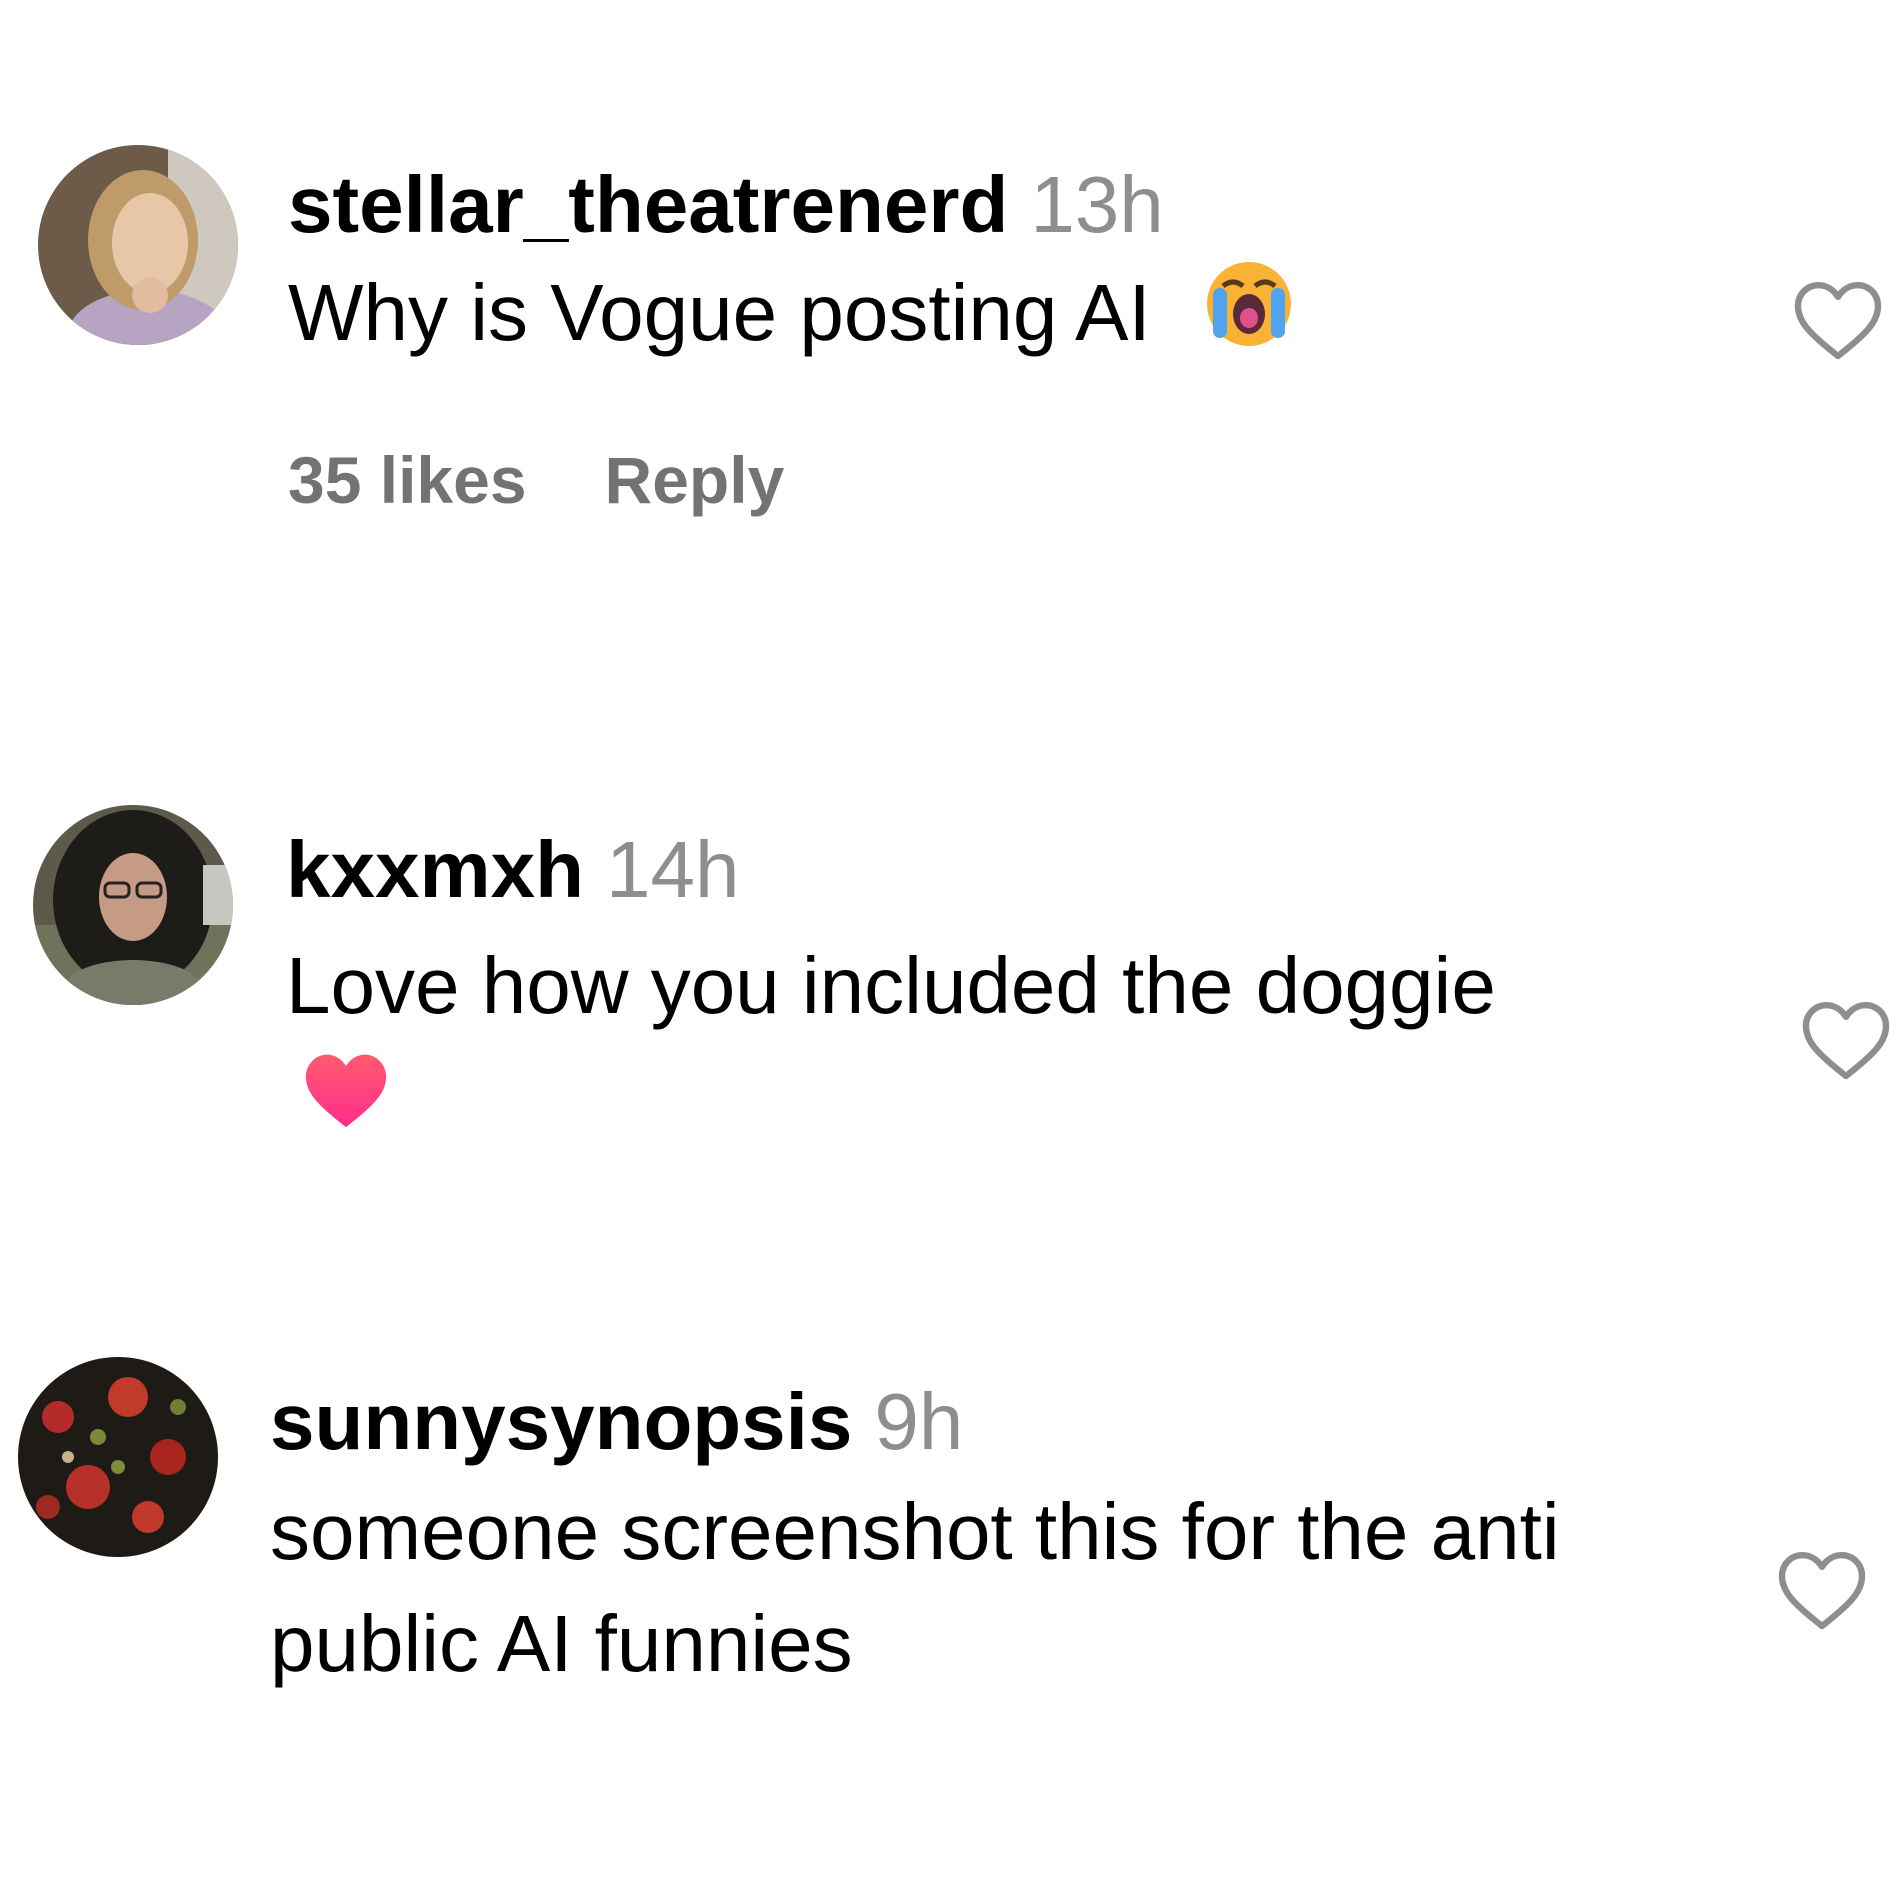 Image resolution: width=1900 pixels, height=1900 pixels. What do you see at coordinates (435, 869) in the screenshot?
I see `username: kxxmxh` at bounding box center [435, 869].